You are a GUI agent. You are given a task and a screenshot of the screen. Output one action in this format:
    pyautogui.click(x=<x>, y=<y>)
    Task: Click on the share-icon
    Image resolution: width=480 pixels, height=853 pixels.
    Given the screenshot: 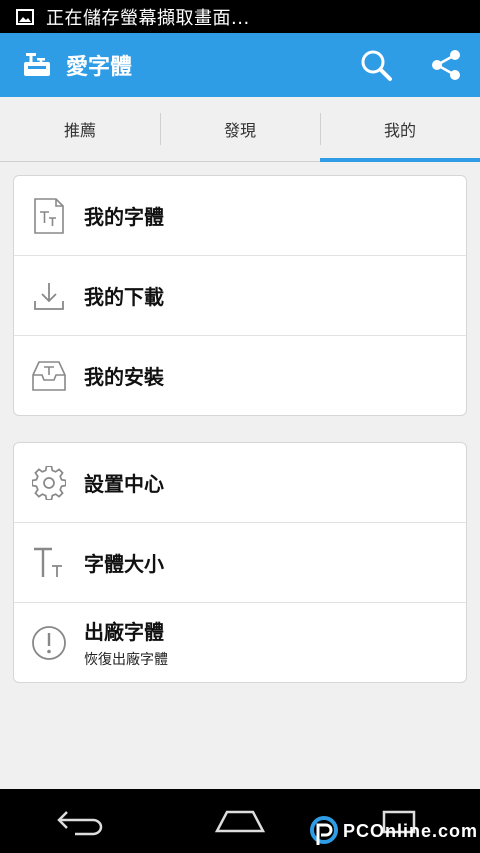 What is the action you would take?
    pyautogui.click(x=446, y=65)
    